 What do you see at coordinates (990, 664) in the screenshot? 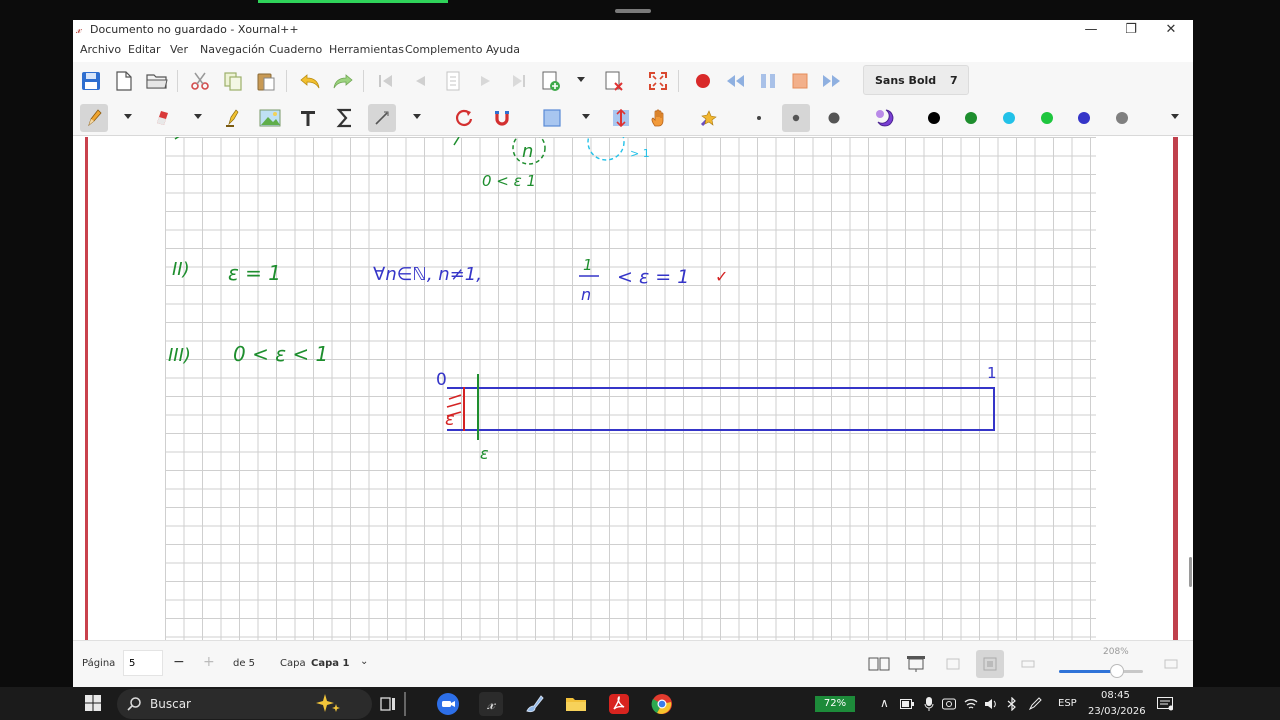
I see `fit-width-button` at bounding box center [990, 664].